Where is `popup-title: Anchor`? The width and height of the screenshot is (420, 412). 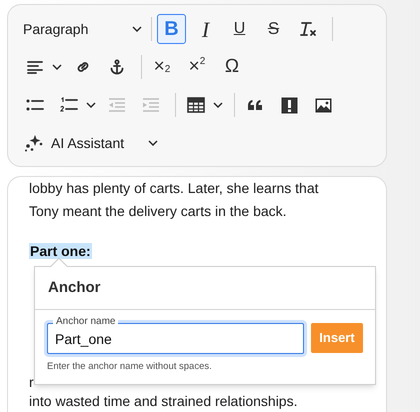
popup-title: Anchor is located at coordinates (74, 288).